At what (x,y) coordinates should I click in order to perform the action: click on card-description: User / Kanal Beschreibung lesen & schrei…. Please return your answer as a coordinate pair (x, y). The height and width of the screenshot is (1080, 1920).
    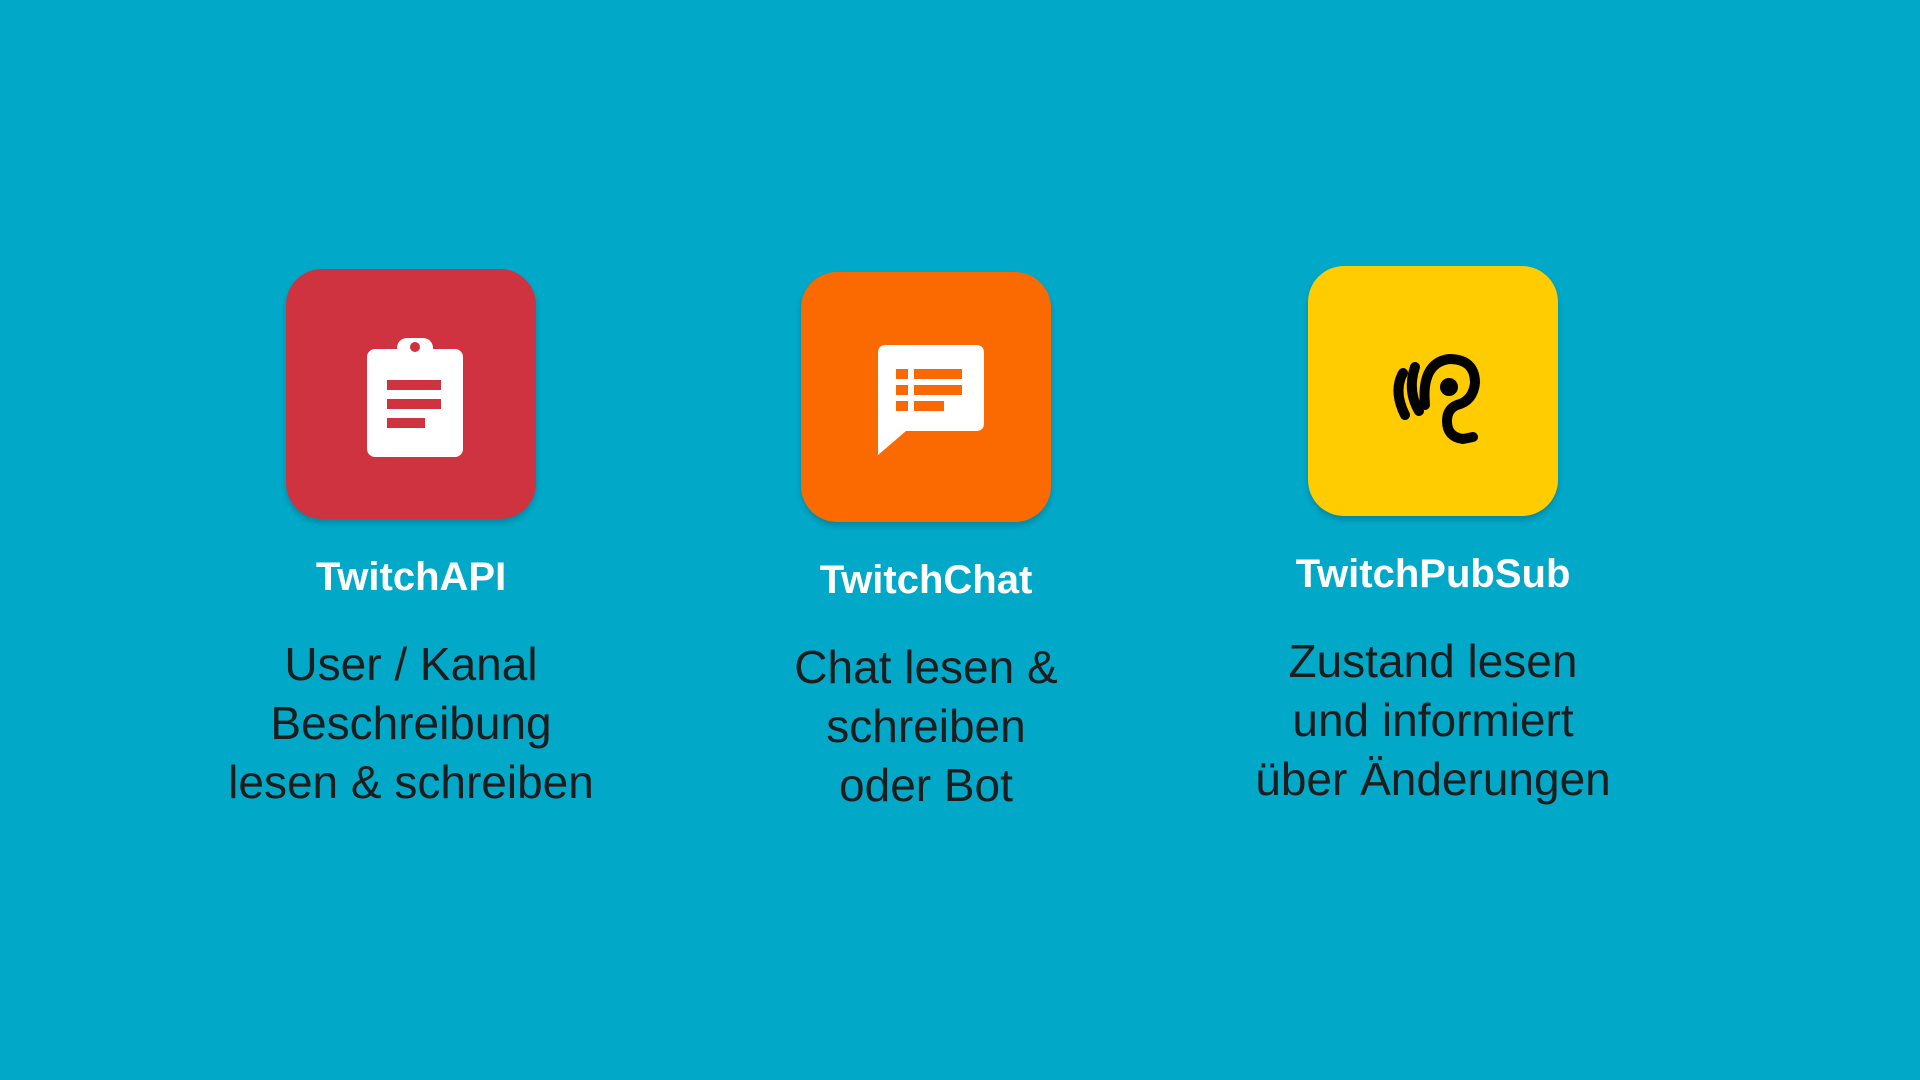
    Looking at the image, I should click on (411, 723).